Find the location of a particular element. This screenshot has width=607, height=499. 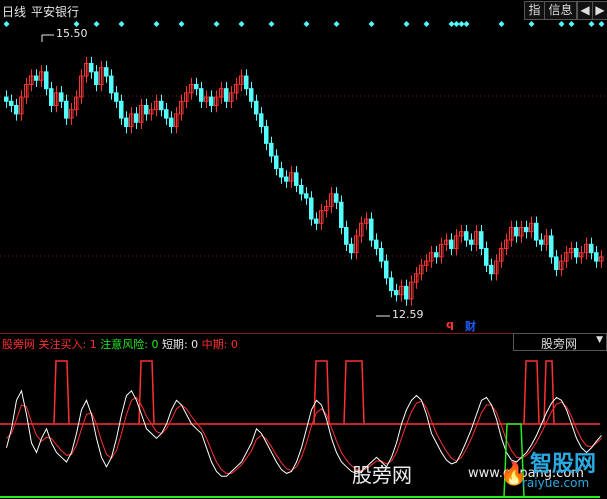

indicator-readout: 股旁网 关注买入: 1 注意风险: 0 短期: 0 中期: 0 is located at coordinates (120, 344).